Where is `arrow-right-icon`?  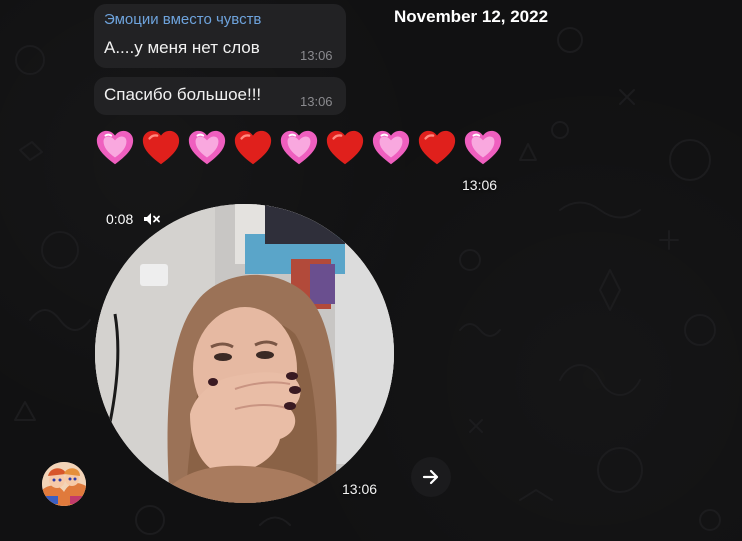 arrow-right-icon is located at coordinates (430, 477).